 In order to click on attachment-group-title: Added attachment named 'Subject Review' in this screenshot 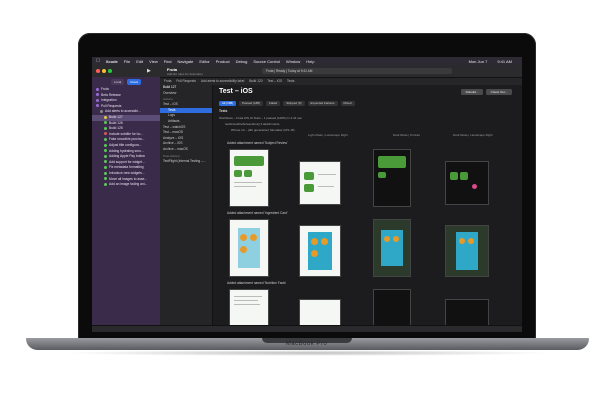, I will do `click(257, 143)`.